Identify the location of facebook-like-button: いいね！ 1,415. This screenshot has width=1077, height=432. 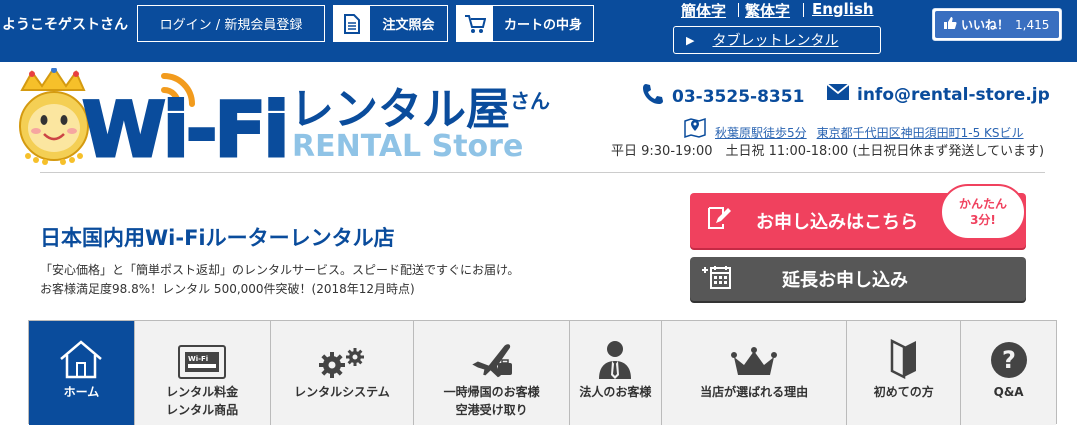
(997, 24).